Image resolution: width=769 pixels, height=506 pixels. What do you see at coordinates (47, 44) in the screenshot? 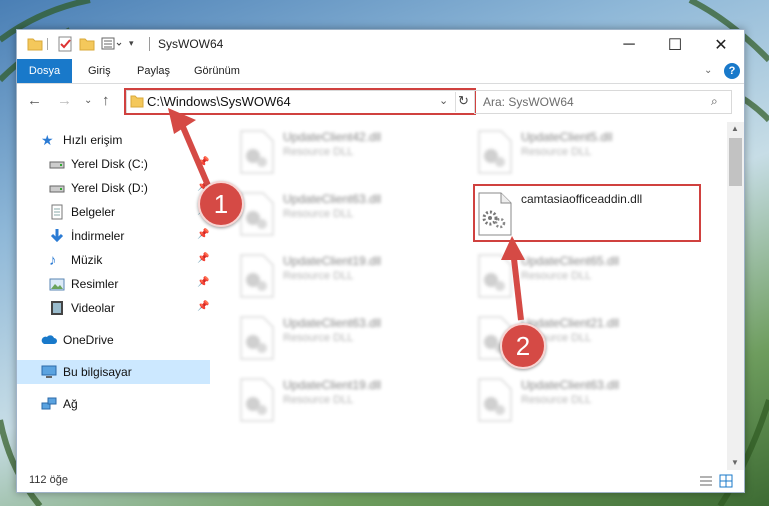
I see `toolbar-separator` at bounding box center [47, 44].